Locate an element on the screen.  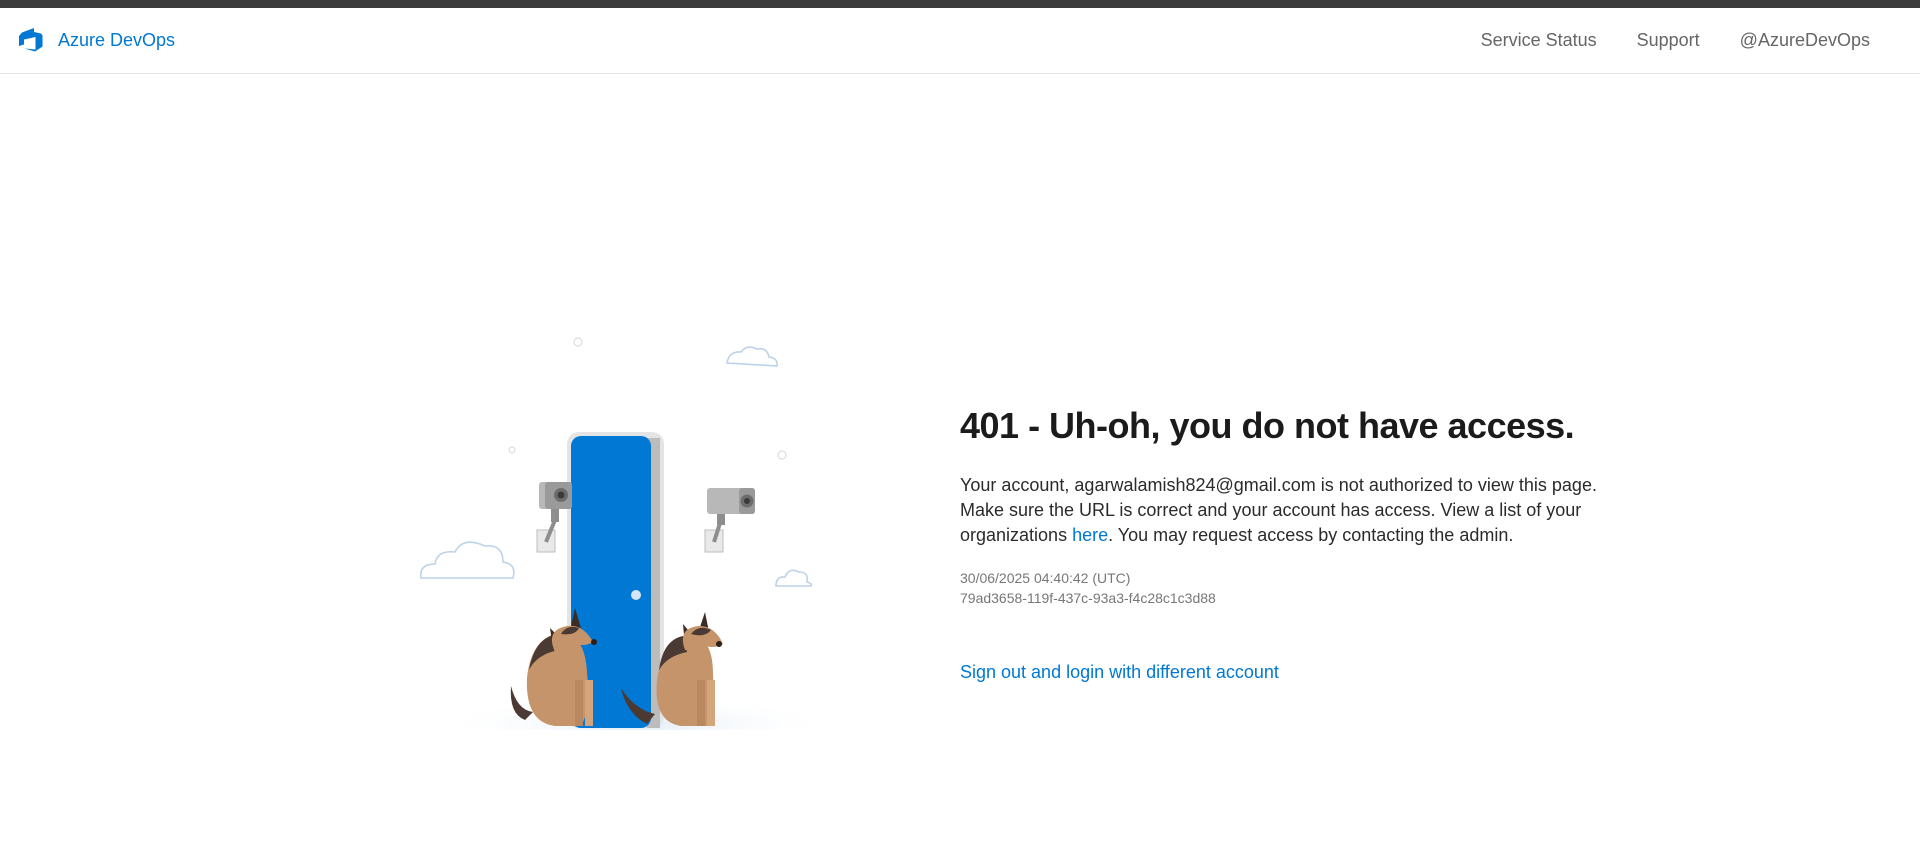
azure-devops-logo-icon is located at coordinates (31, 40).